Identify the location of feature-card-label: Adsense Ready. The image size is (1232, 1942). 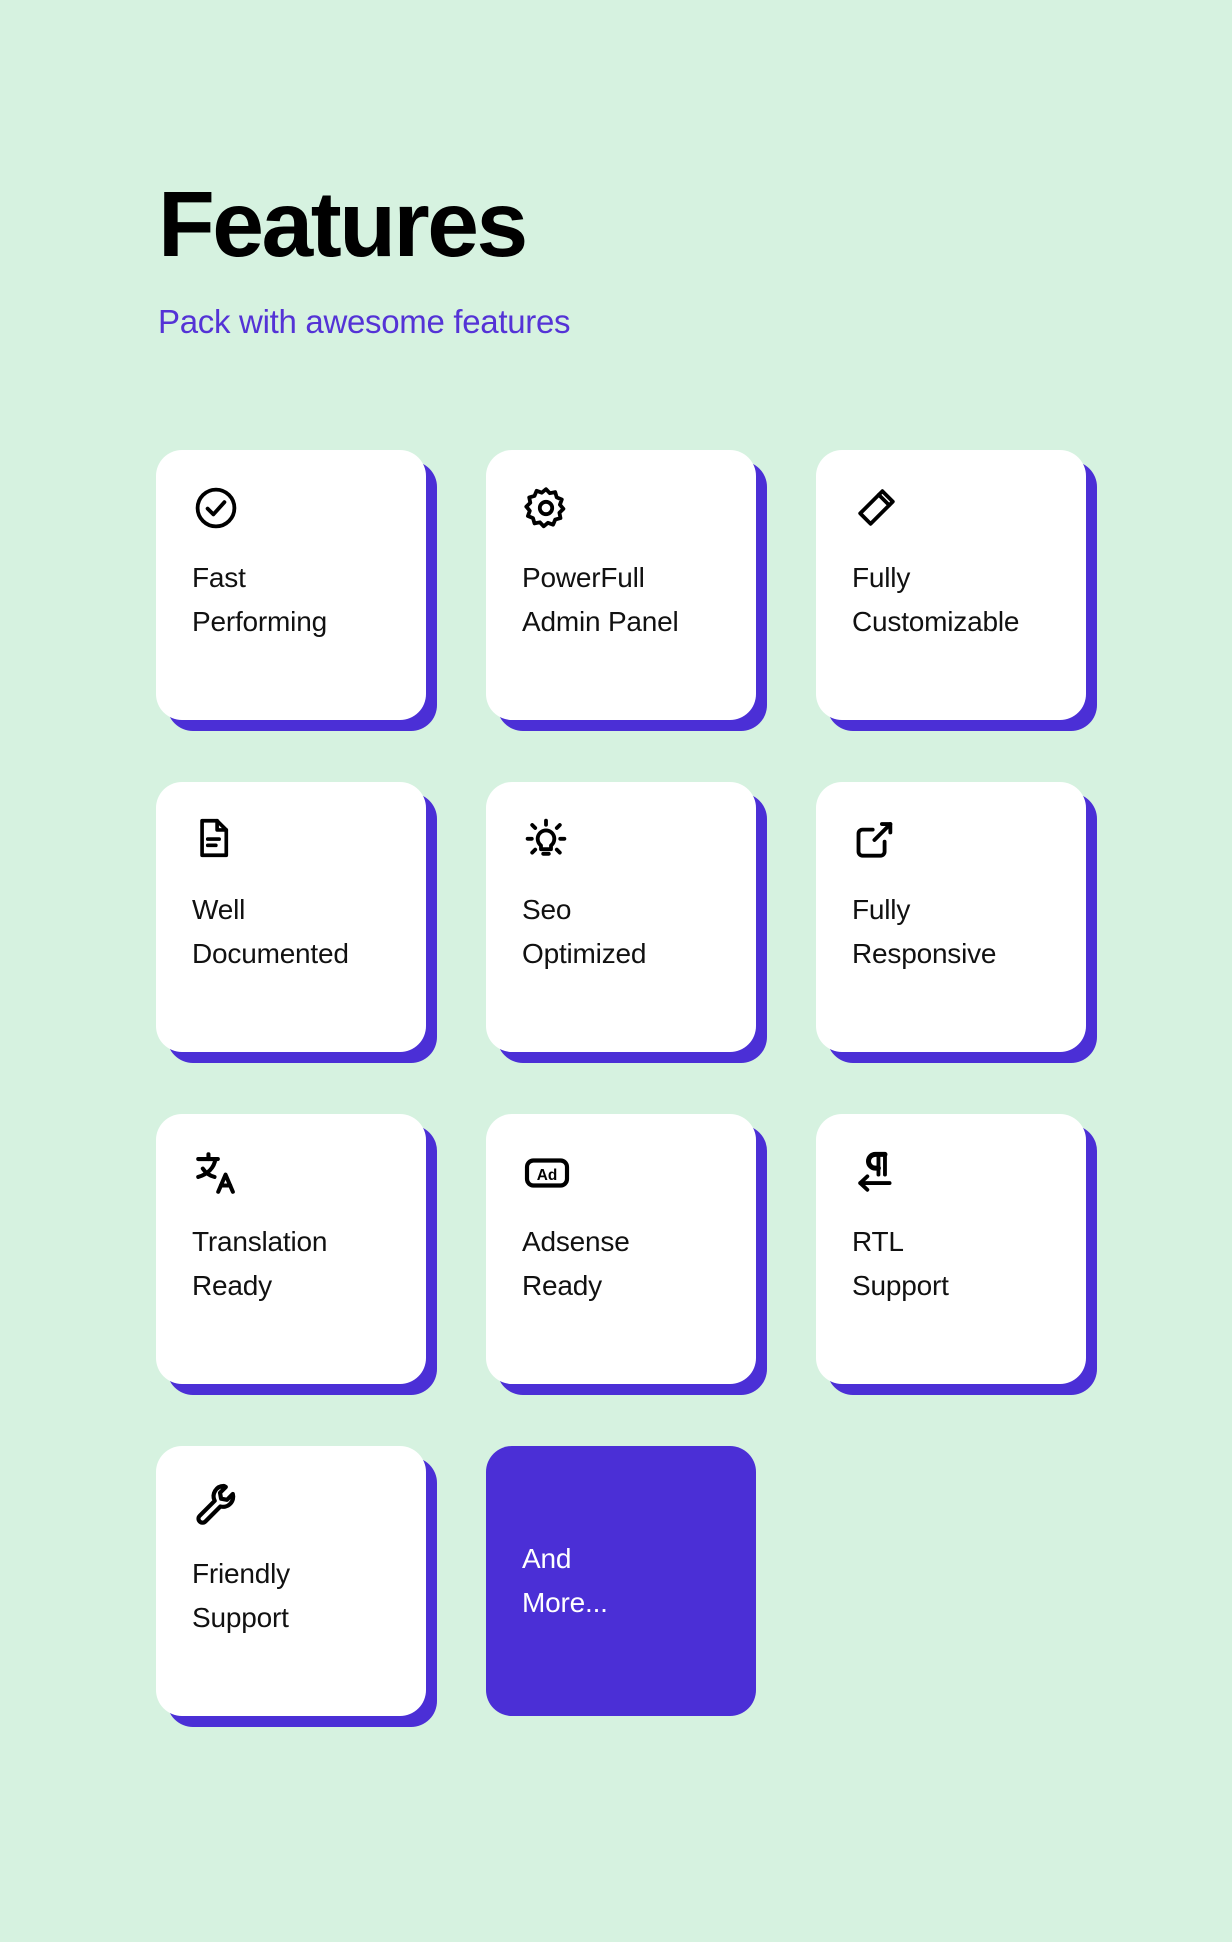
(576, 1264).